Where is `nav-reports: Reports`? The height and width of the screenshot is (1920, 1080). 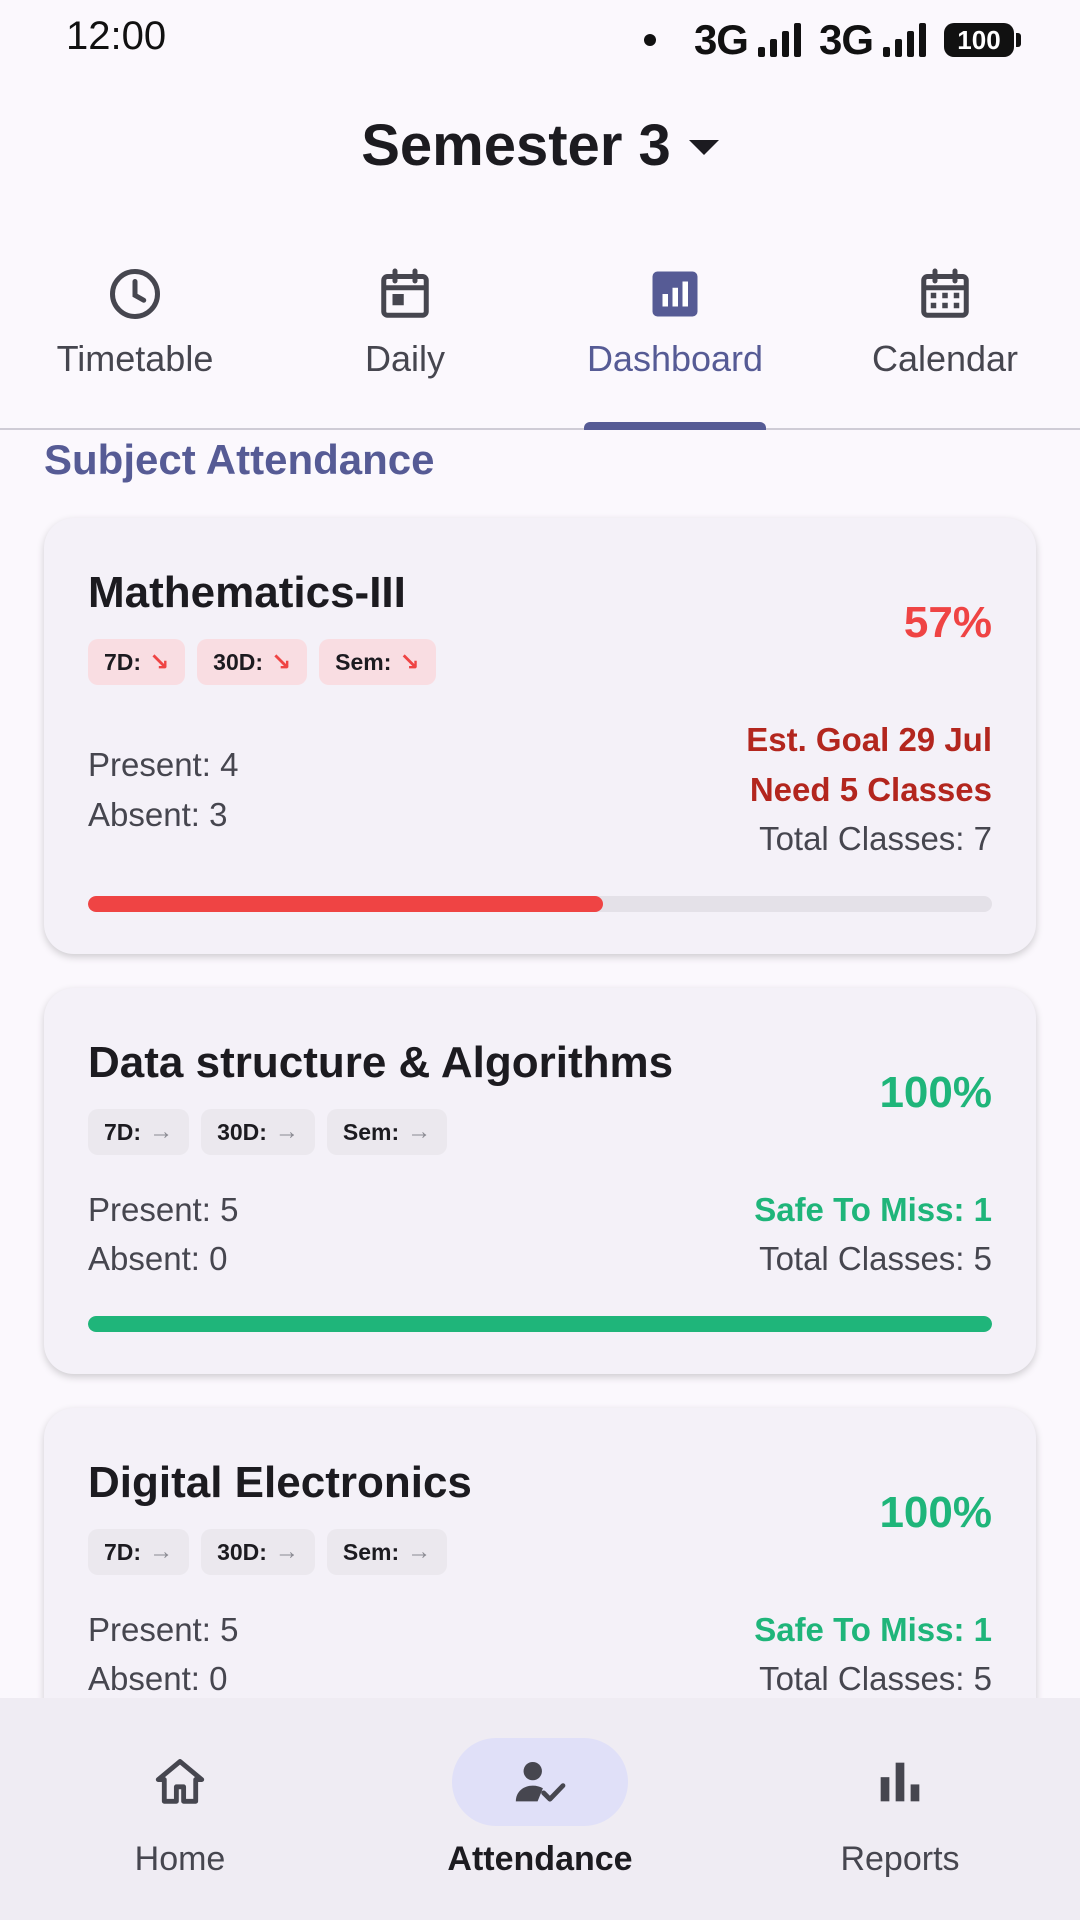
nav-reports: Reports is located at coordinates (900, 1809).